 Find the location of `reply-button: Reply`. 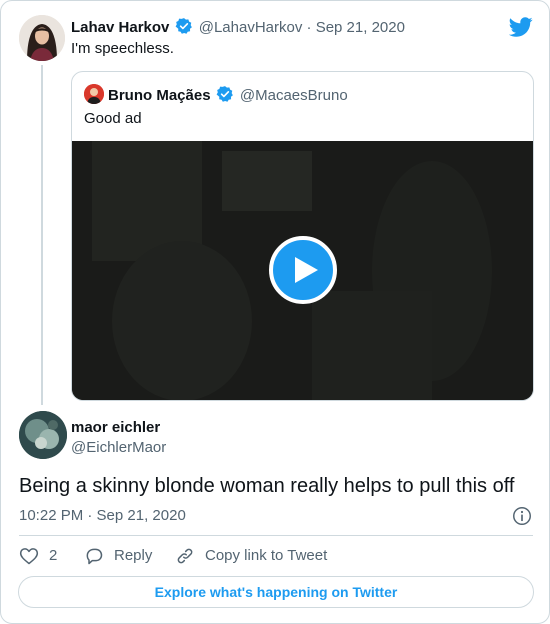

reply-button: Reply is located at coordinates (118, 556).